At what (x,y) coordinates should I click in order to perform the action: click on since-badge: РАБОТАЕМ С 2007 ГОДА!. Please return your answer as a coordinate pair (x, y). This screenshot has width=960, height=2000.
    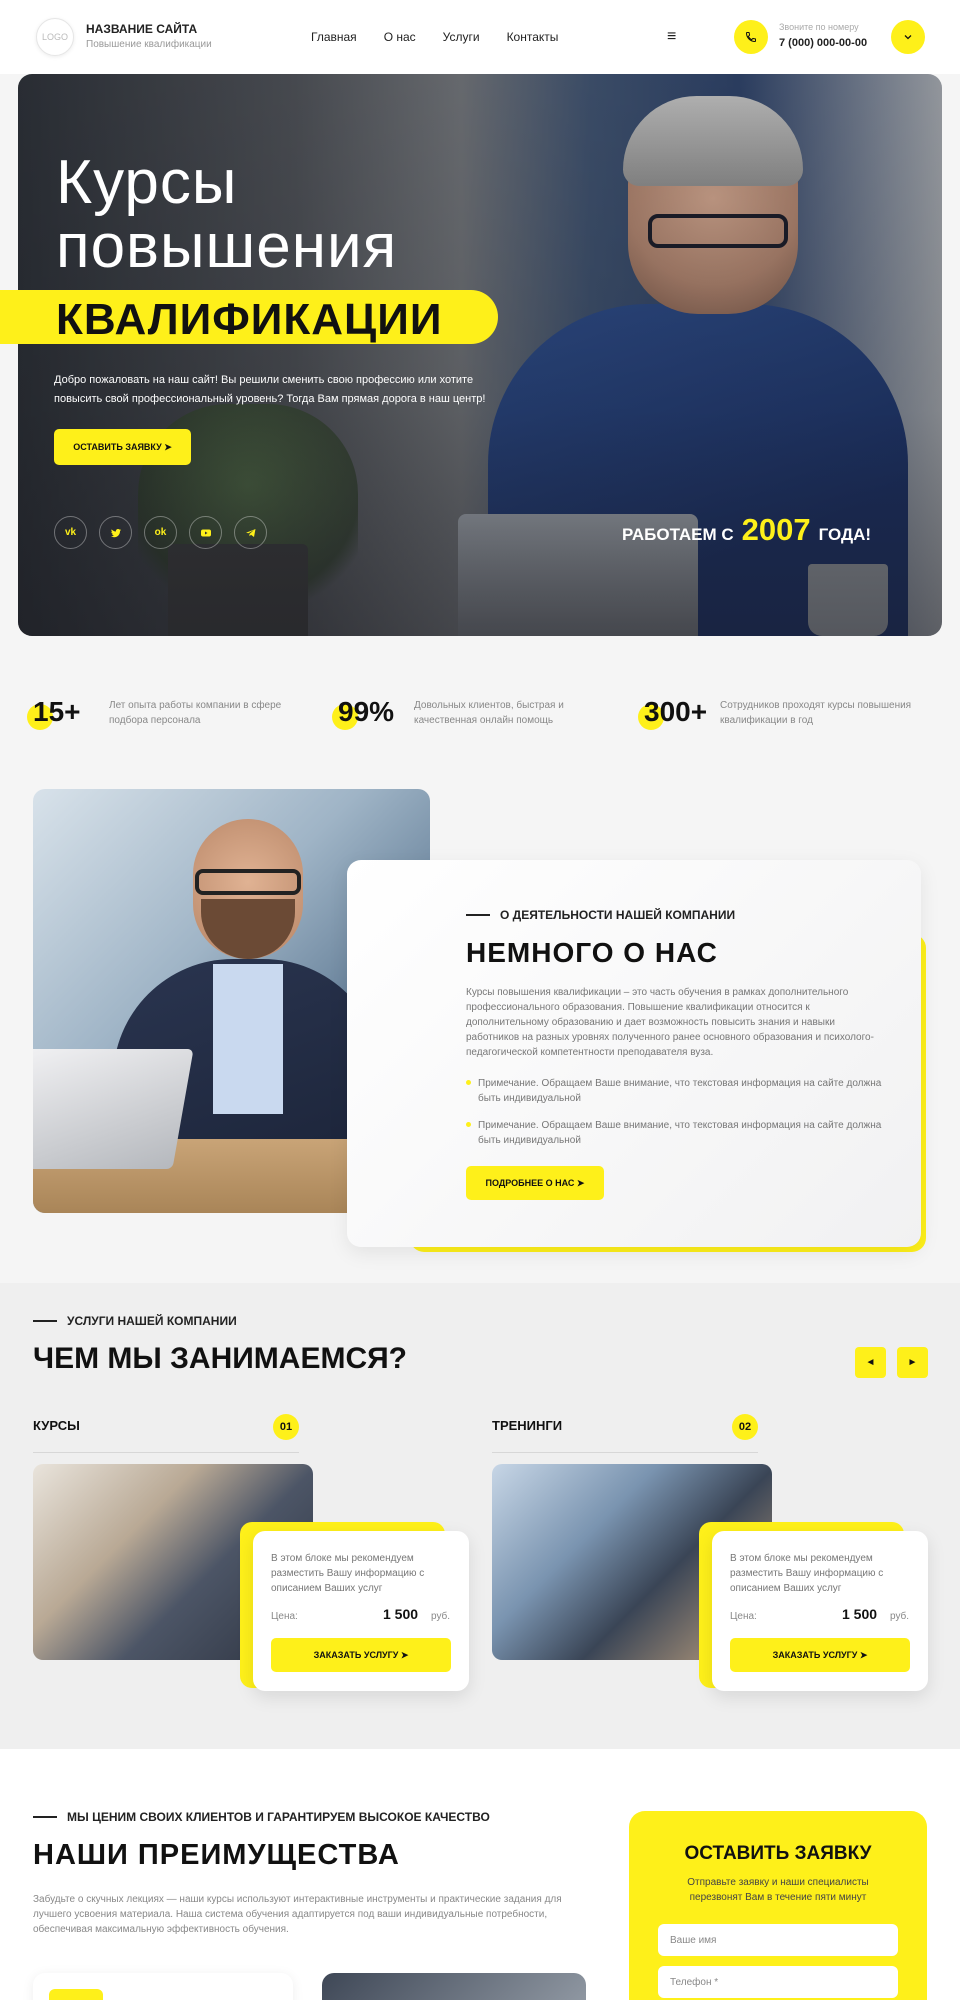
    Looking at the image, I should click on (746, 530).